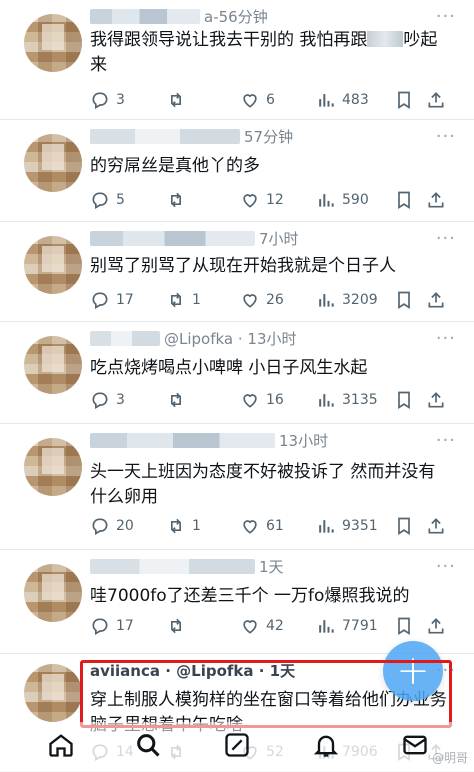 This screenshot has width=474, height=772. Describe the element at coordinates (262, 400) in the screenshot. I see `like-button: 16` at that location.